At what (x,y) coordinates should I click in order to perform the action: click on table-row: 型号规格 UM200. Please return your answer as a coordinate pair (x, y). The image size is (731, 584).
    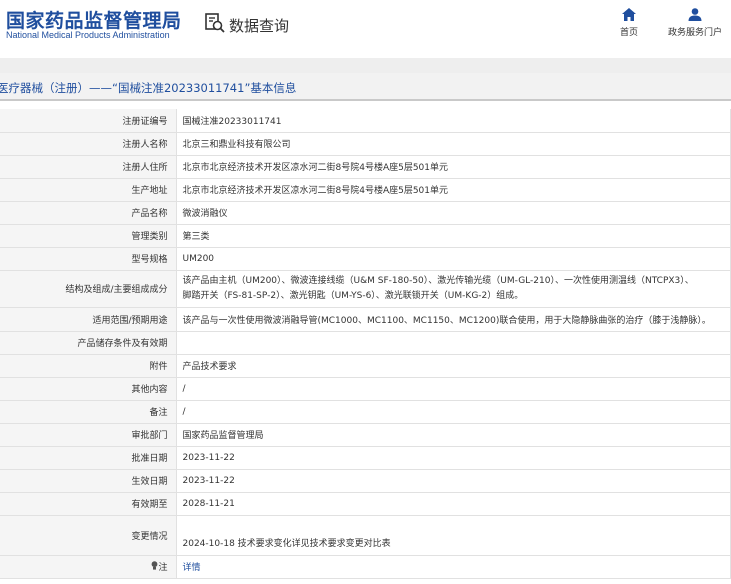
    Looking at the image, I should click on (365, 259).